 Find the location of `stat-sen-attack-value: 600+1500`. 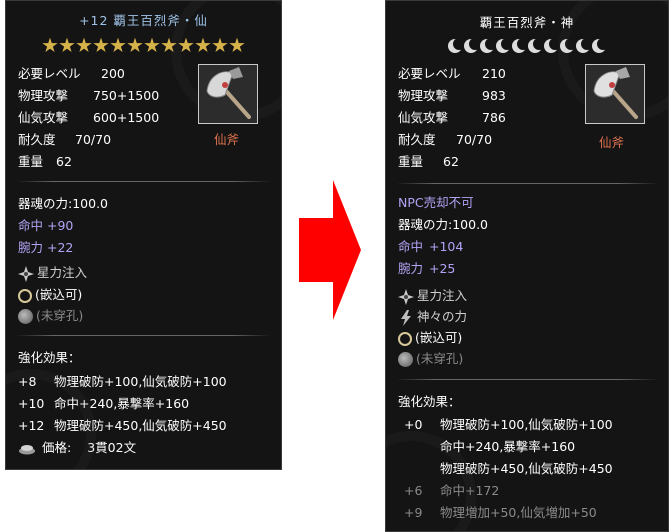

stat-sen-attack-value: 600+1500 is located at coordinates (126, 117).